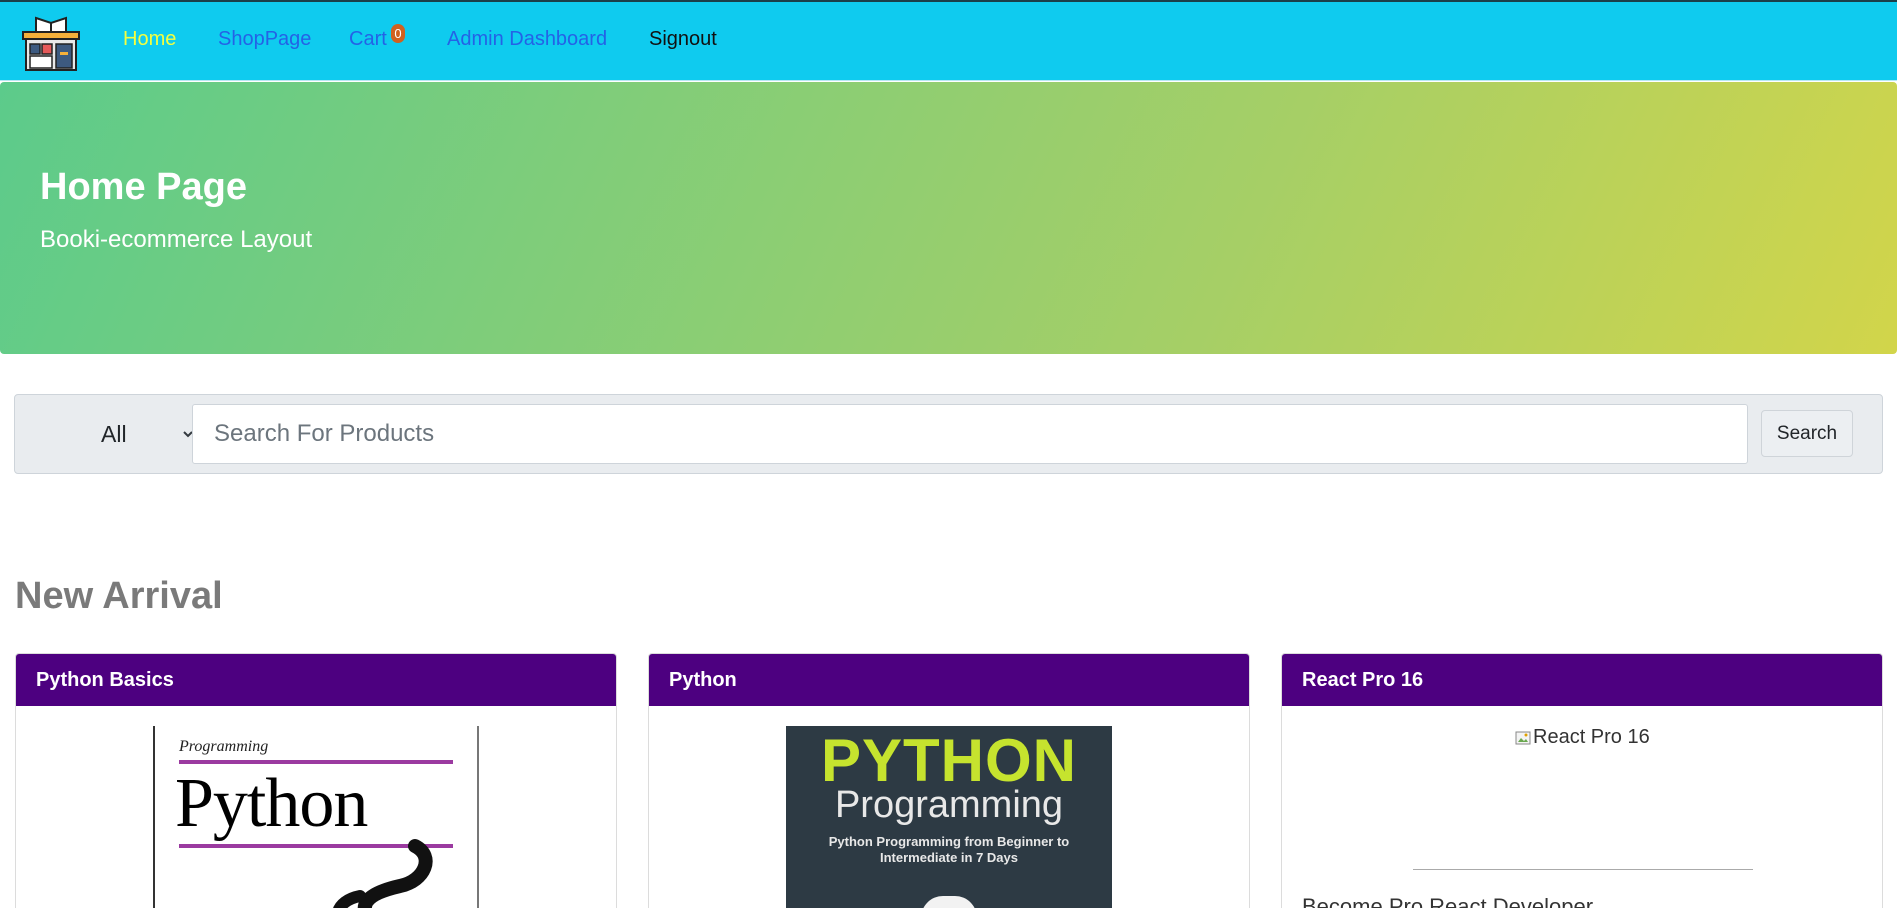 The height and width of the screenshot is (908, 1897). What do you see at coordinates (683, 39) in the screenshot?
I see `nav-signout-link: Signout` at bounding box center [683, 39].